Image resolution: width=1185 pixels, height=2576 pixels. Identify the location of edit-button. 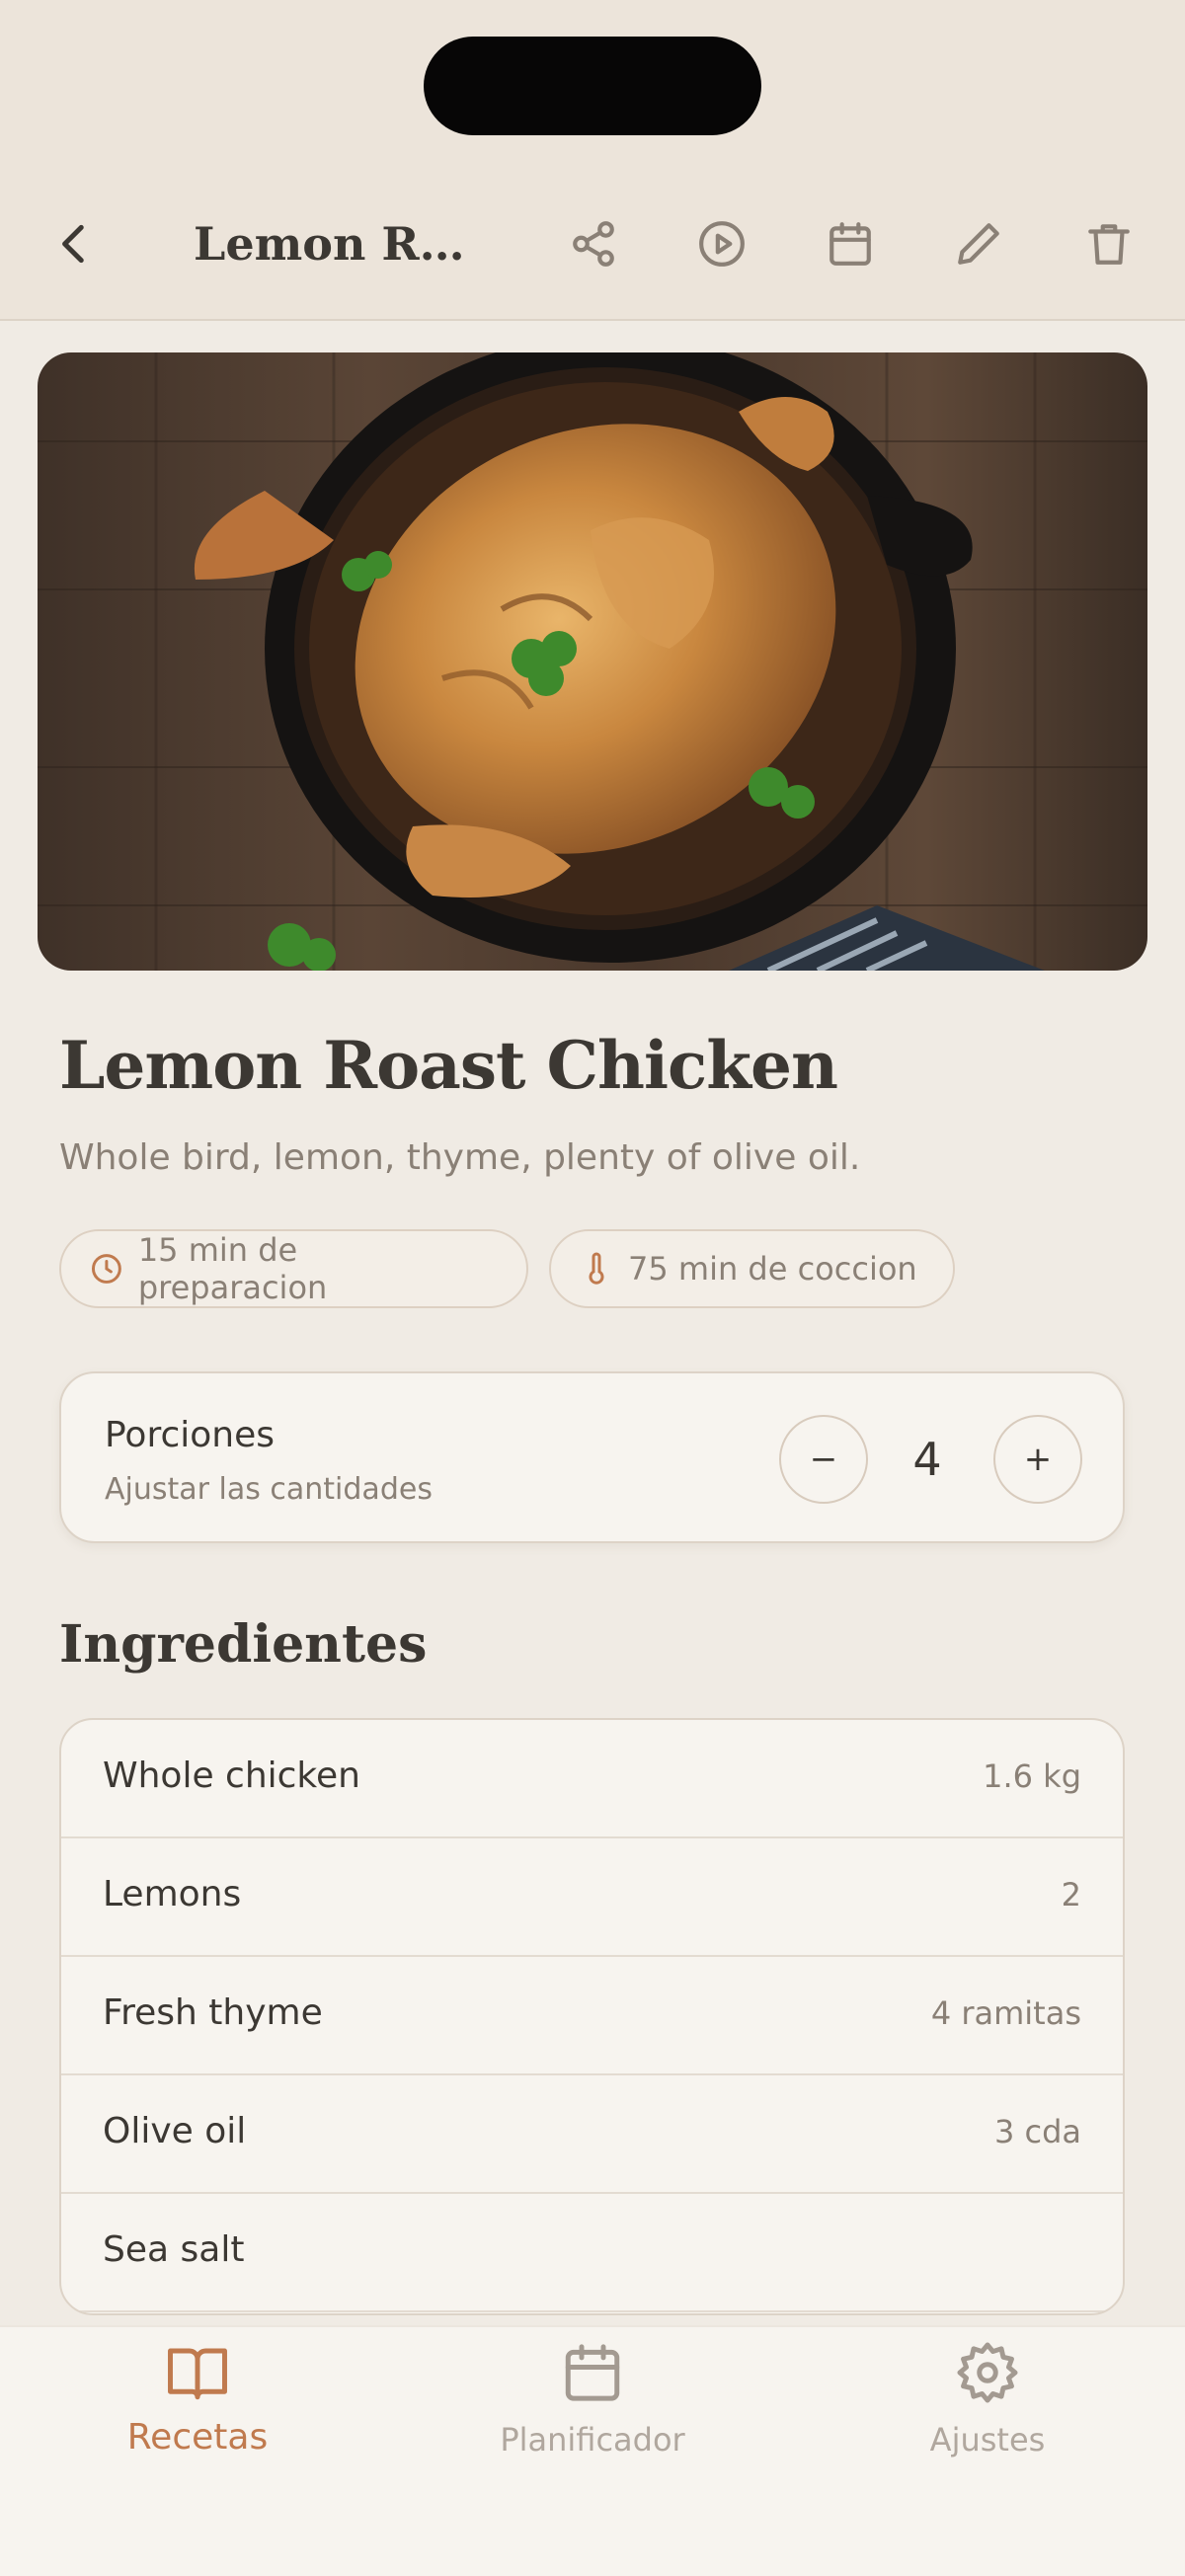
(979, 243).